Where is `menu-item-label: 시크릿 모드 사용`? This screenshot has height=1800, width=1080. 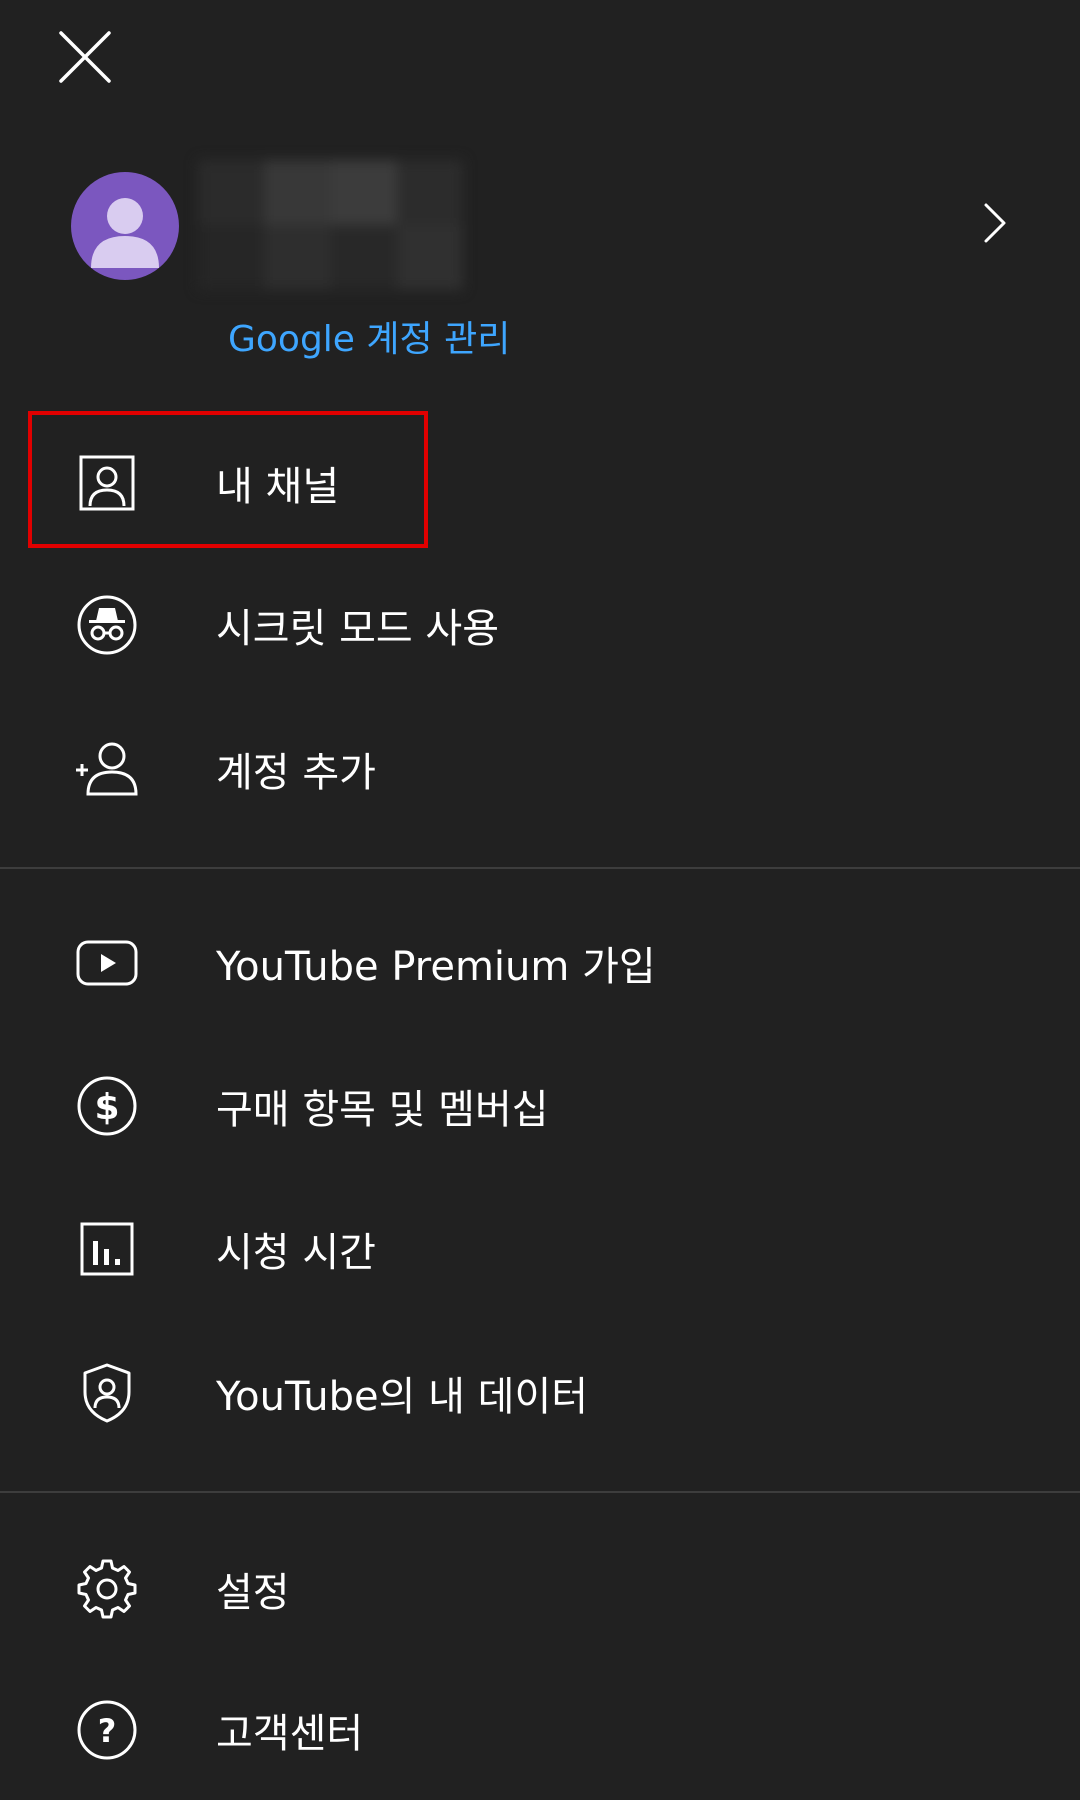 menu-item-label: 시크릿 모드 사용 is located at coordinates (358, 629).